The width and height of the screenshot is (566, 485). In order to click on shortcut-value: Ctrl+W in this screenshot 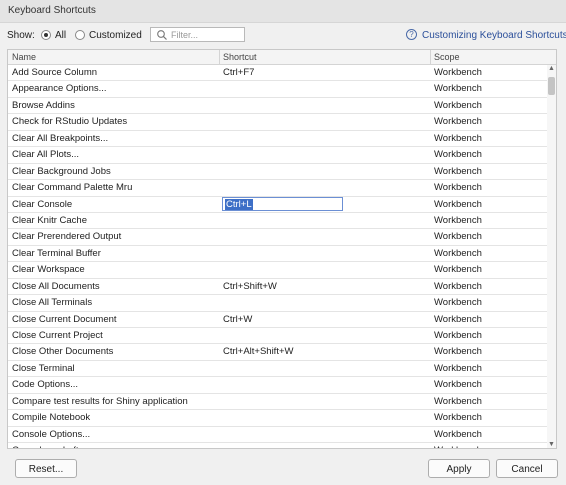, I will do `click(237, 319)`.